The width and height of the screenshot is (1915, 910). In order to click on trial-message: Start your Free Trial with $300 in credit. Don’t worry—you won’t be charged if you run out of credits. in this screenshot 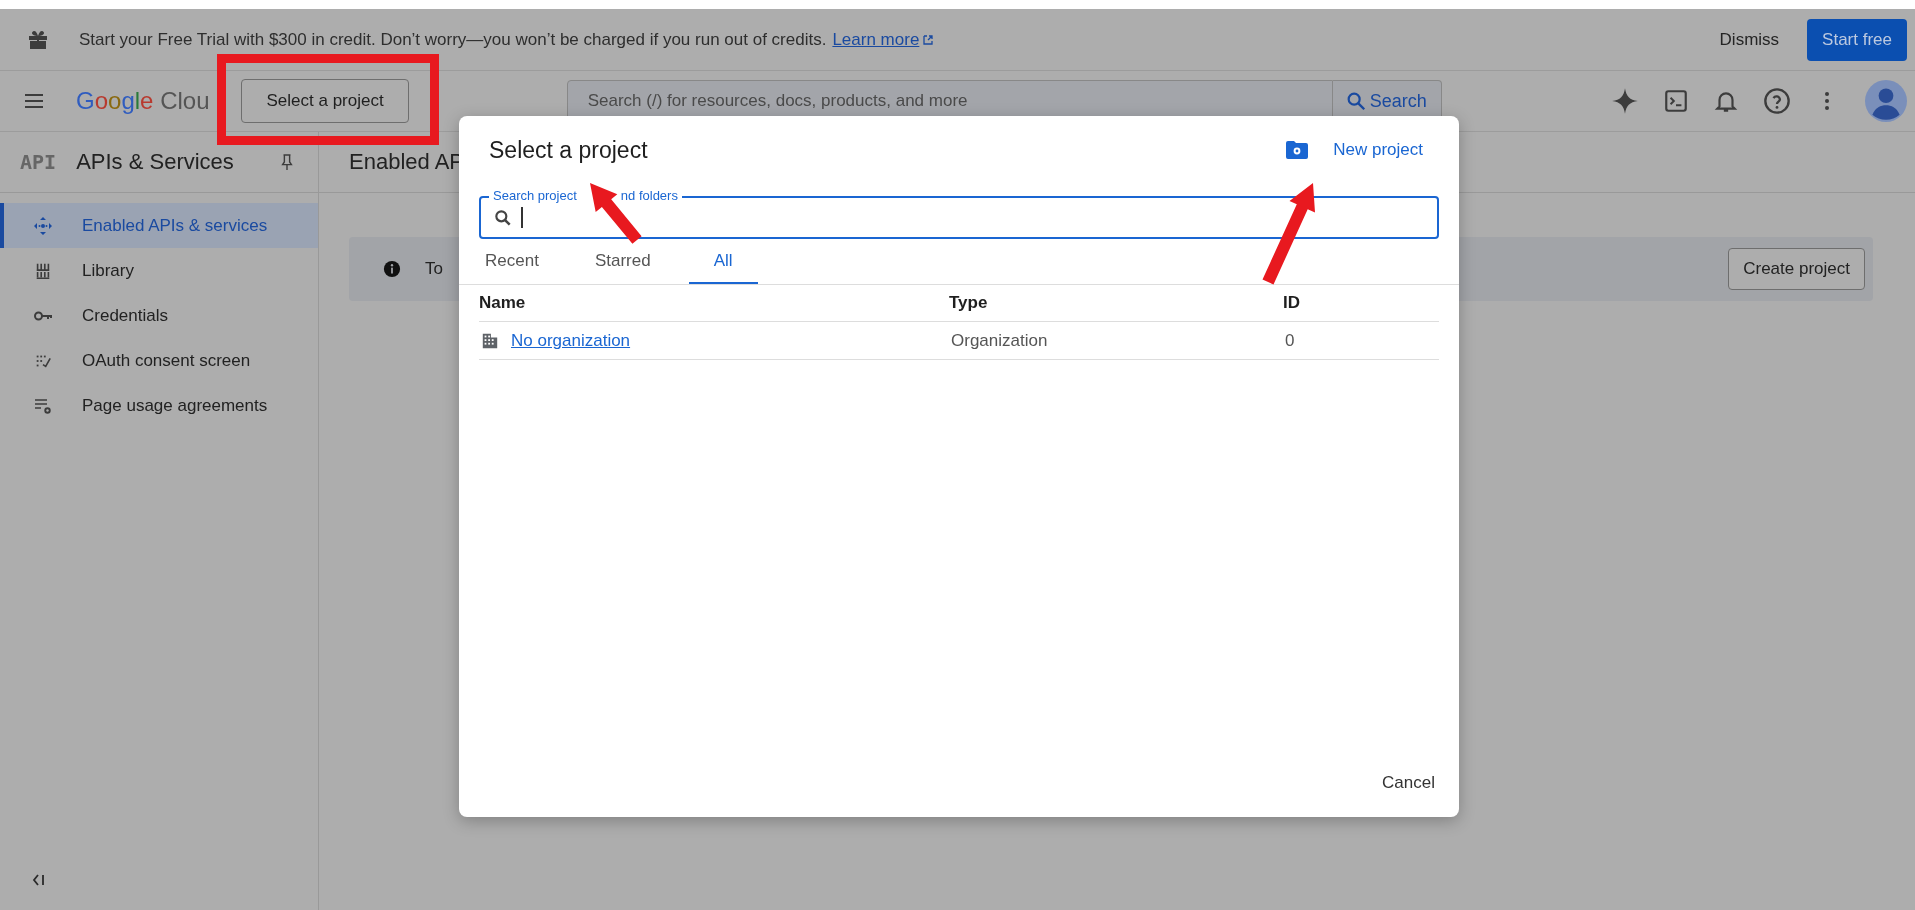, I will do `click(453, 39)`.